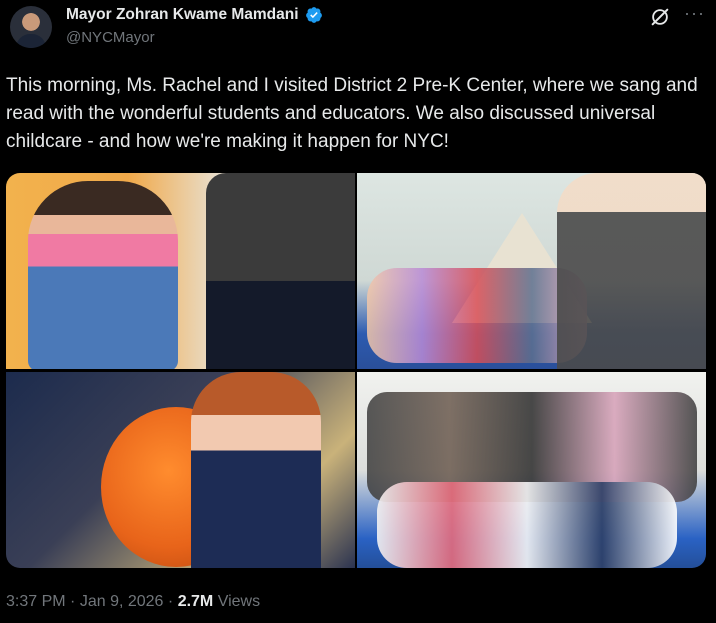 This screenshot has width=716, height=623. I want to click on author-name: Mayor Zohran Kwame Mamdani, so click(182, 15).